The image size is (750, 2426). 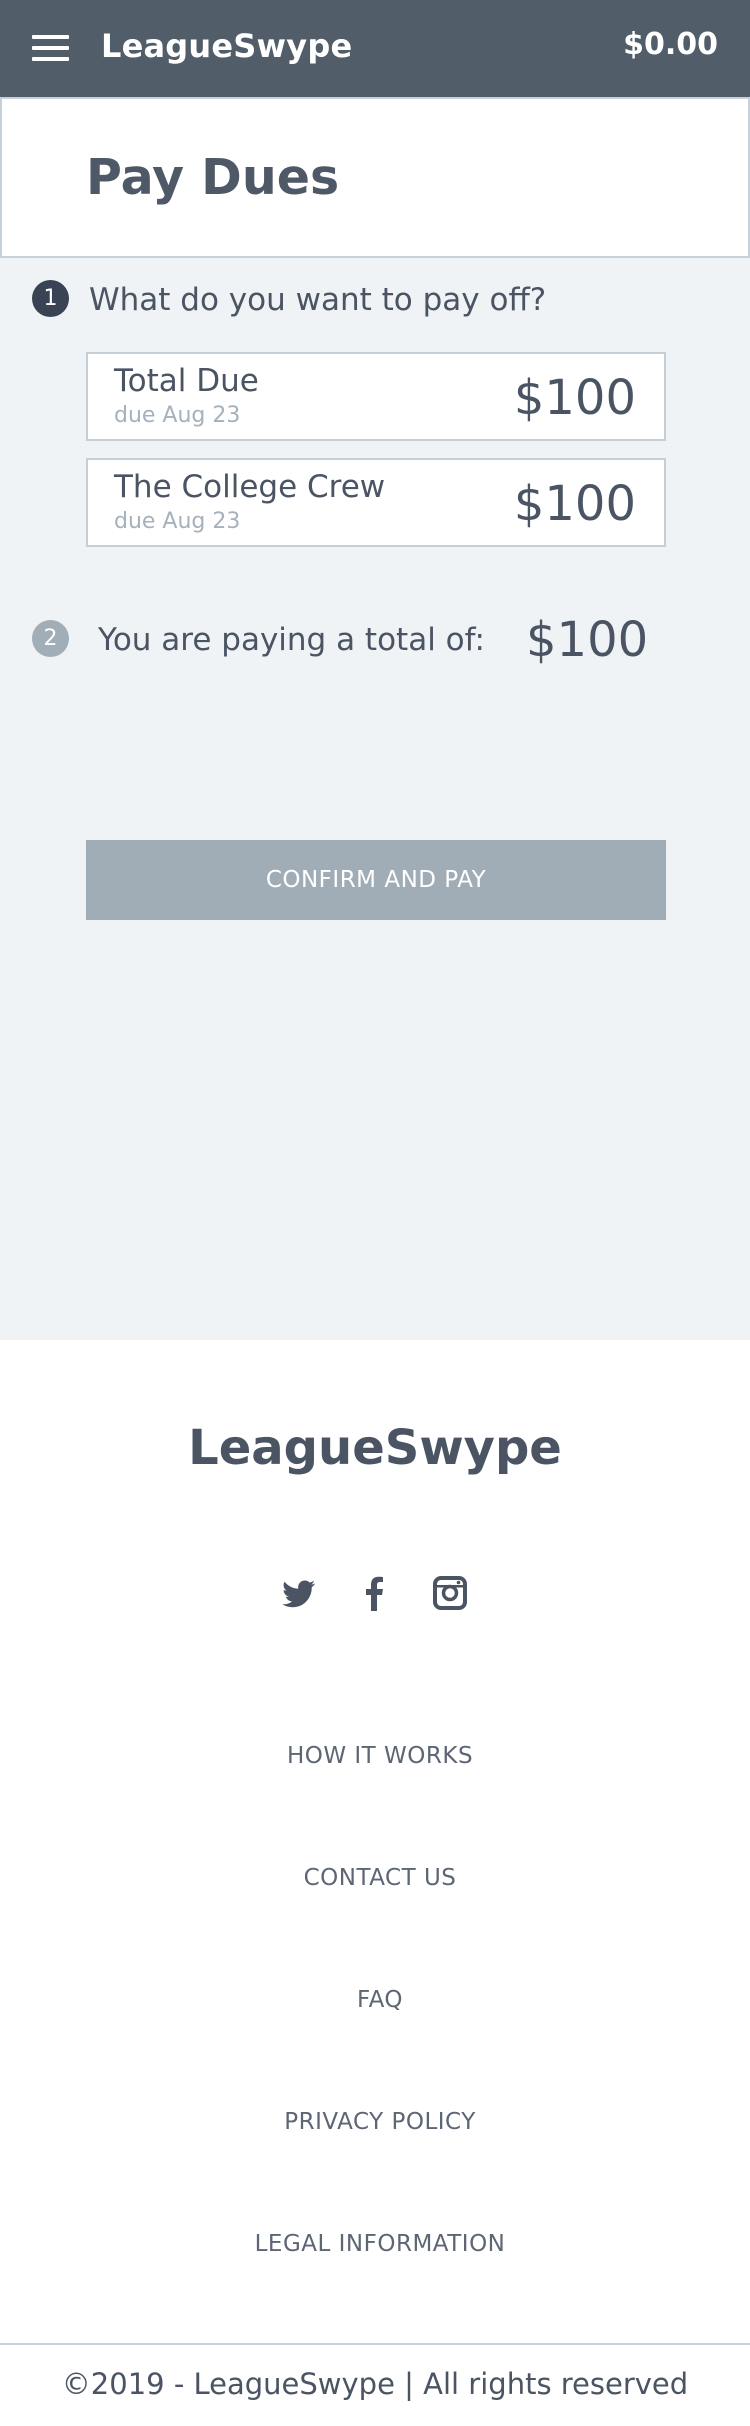 What do you see at coordinates (226, 46) in the screenshot?
I see `app-brand: LeagueSwype` at bounding box center [226, 46].